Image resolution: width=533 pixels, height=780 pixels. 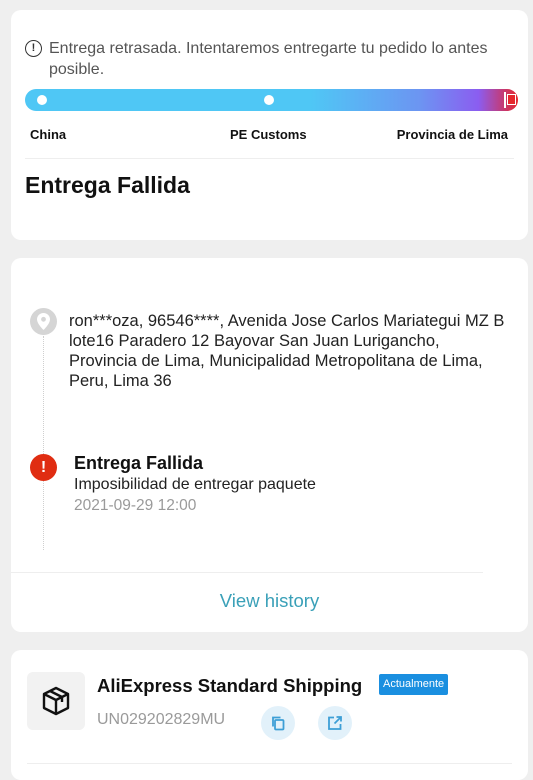 I want to click on view-history-link: View history, so click(x=269, y=601).